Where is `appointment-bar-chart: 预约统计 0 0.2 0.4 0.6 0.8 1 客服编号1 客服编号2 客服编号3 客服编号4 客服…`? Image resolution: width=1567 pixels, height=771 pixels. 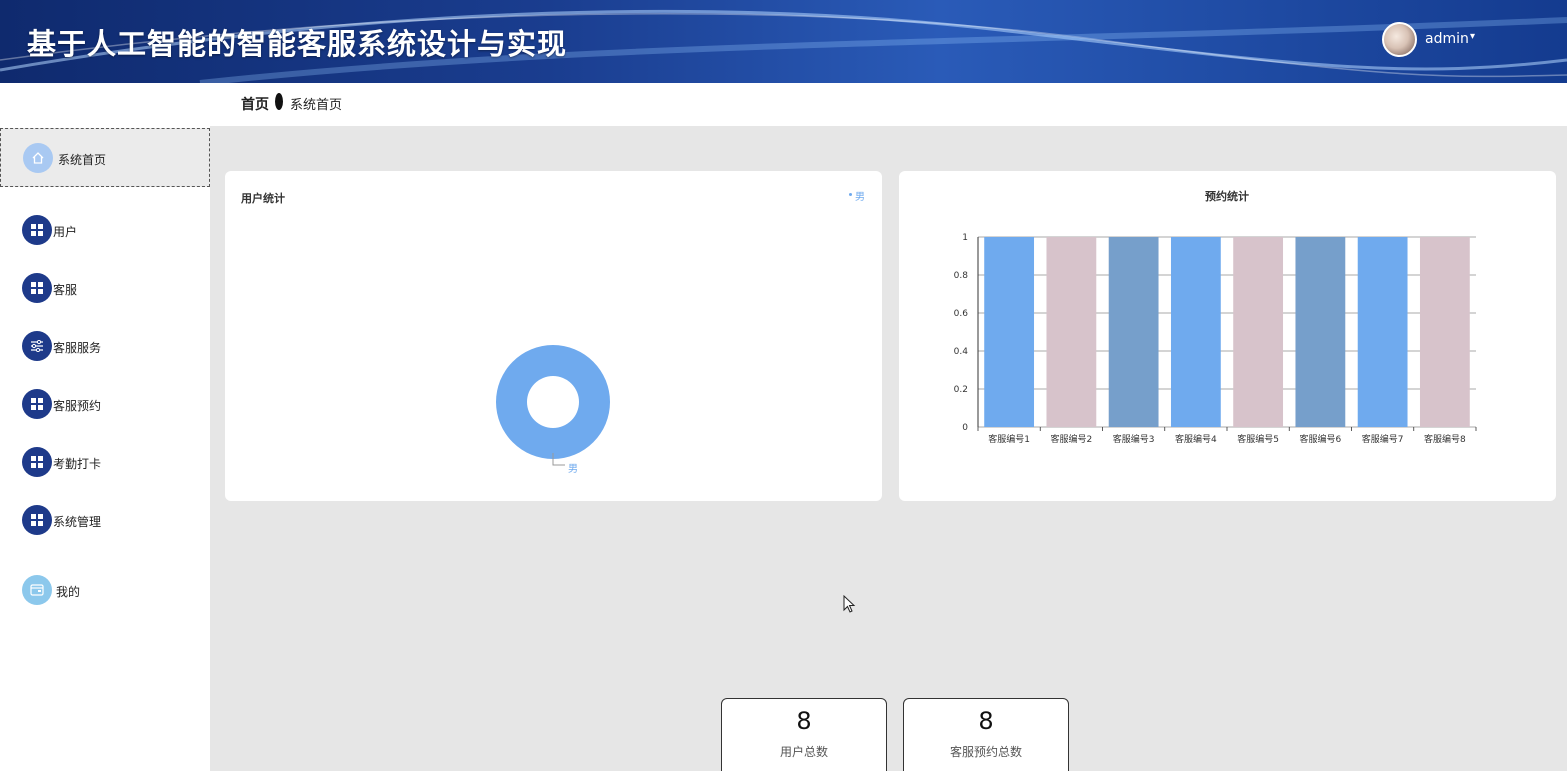
appointment-bar-chart: 预约统计 0 0.2 0.4 0.6 0.8 1 客服编号1 客服编号2 客服编号3 客服编号4 客服… is located at coordinates (1215, 317).